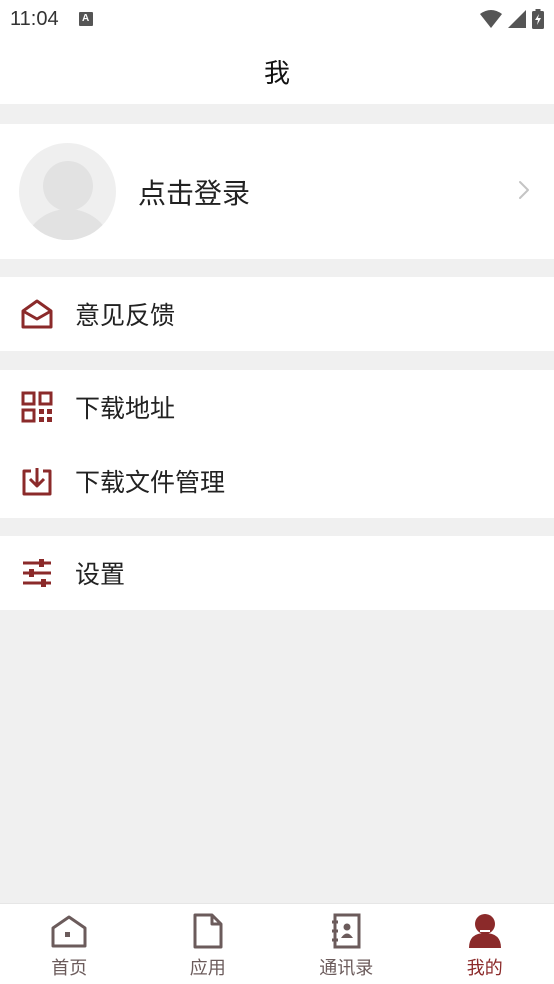  I want to click on menu-item-feedback: 意见反馈, so click(277, 314).